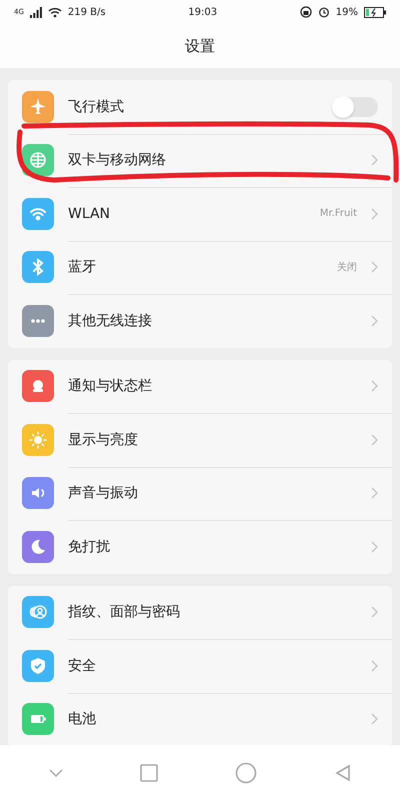  Describe the element at coordinates (38, 267) in the screenshot. I see `bluetooth-icon` at that location.